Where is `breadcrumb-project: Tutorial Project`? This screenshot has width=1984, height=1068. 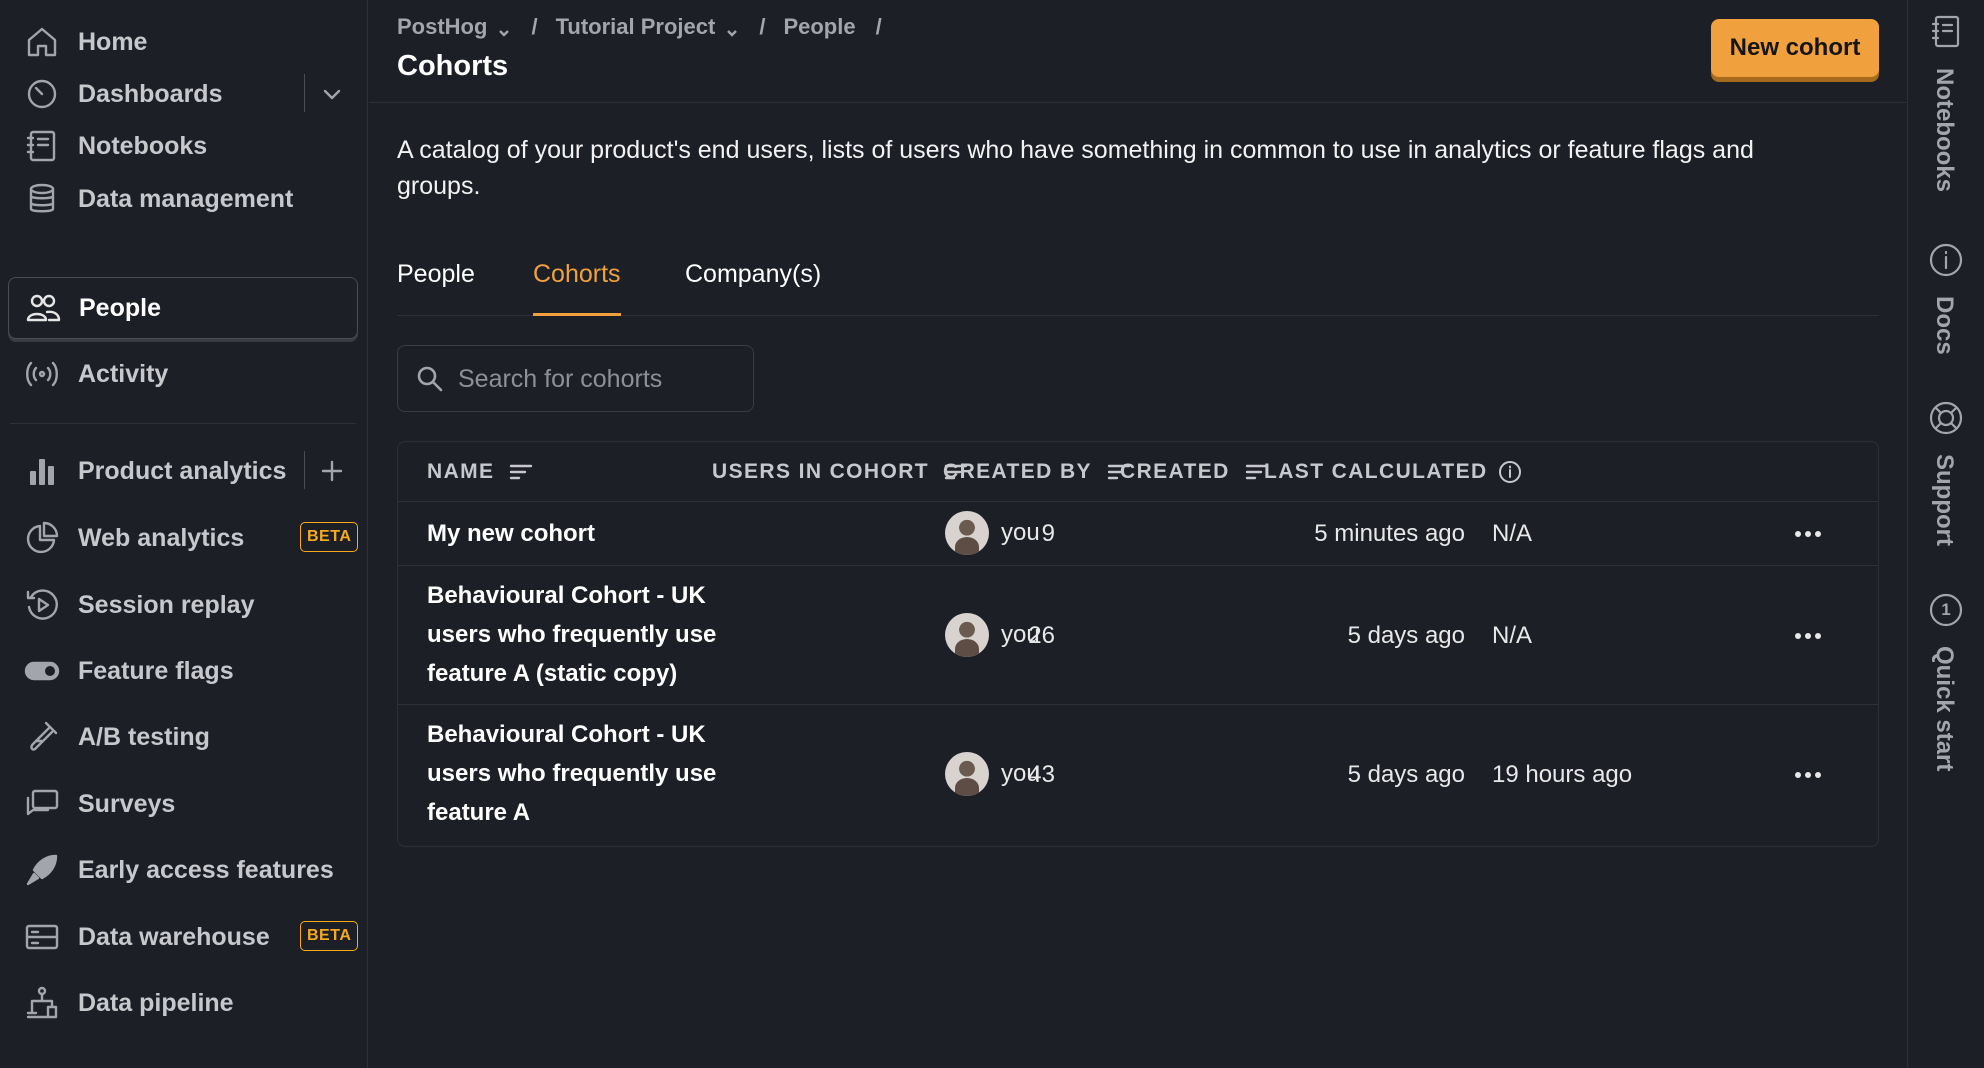 breadcrumb-project: Tutorial Project is located at coordinates (648, 27).